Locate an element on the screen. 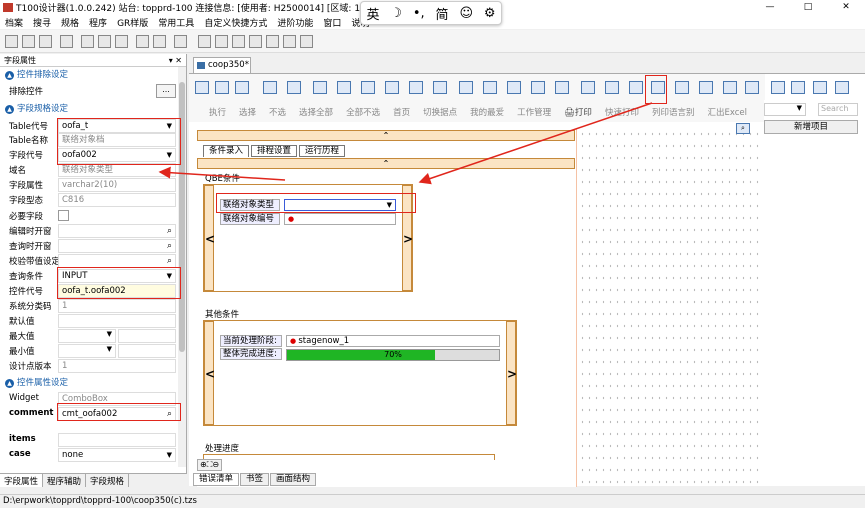  menu-advanced: 进阶功能 is located at coordinates (295, 22).